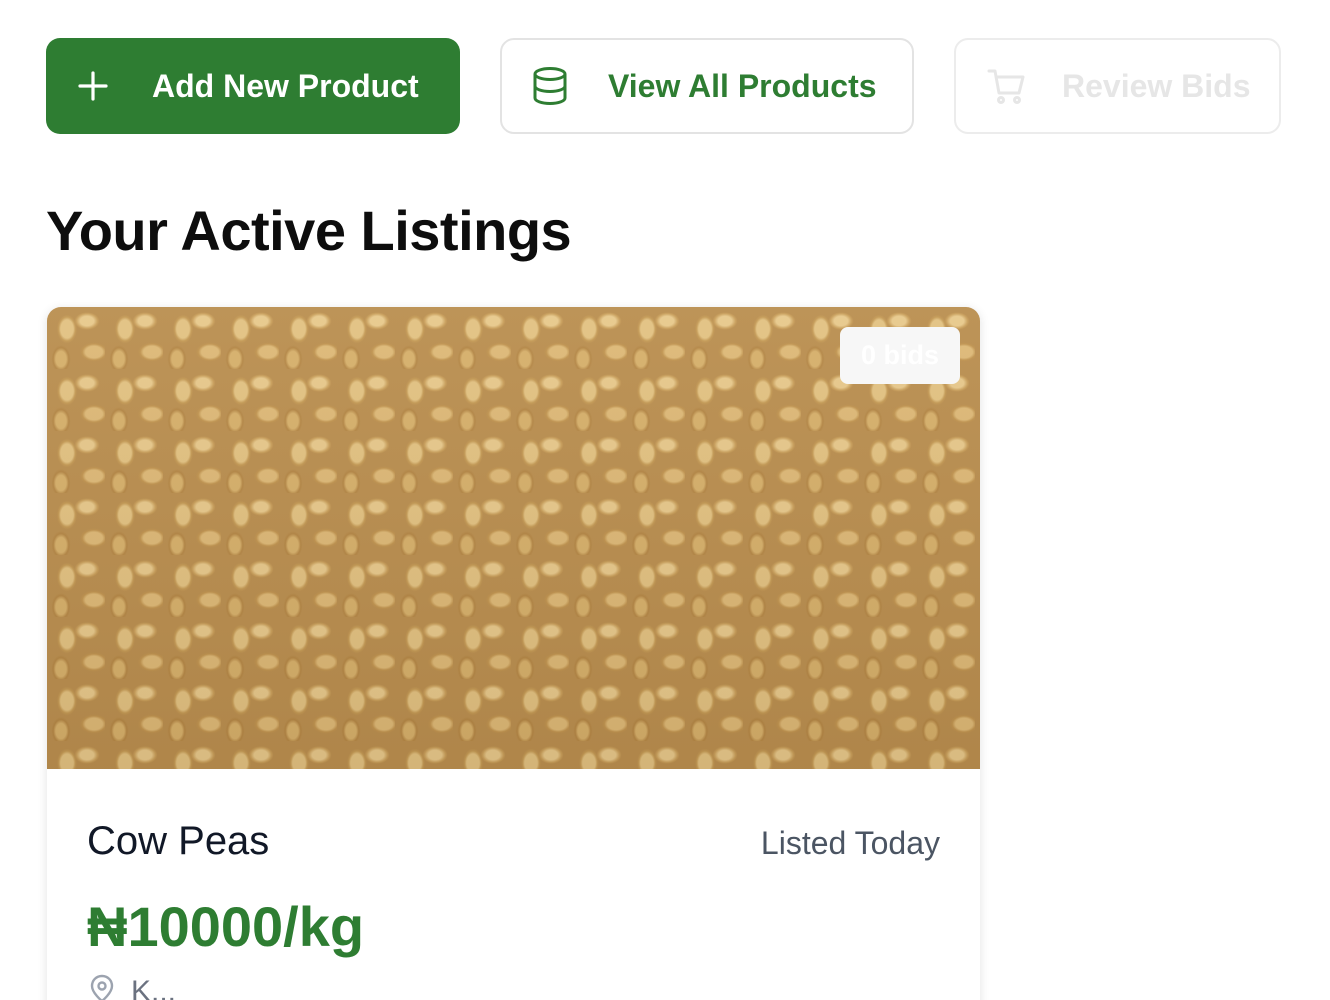  Describe the element at coordinates (1156, 85) in the screenshot. I see `review-bids-label: Review Bids` at that location.